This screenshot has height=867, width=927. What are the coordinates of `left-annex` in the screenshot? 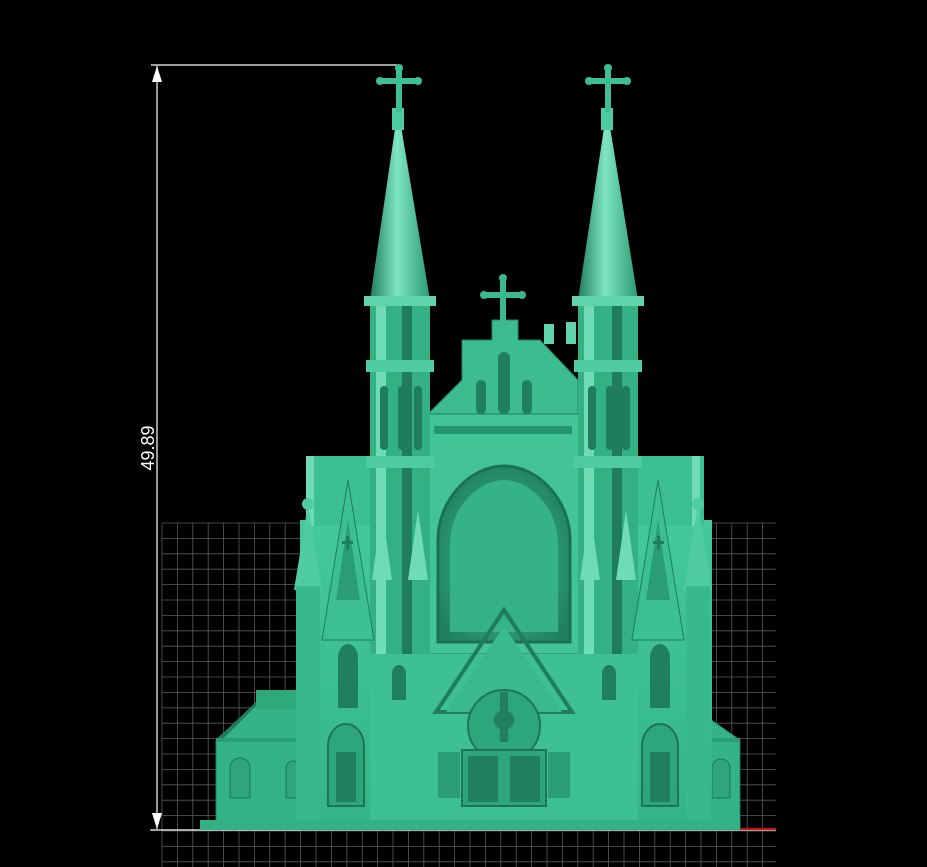 It's located at (258, 759).